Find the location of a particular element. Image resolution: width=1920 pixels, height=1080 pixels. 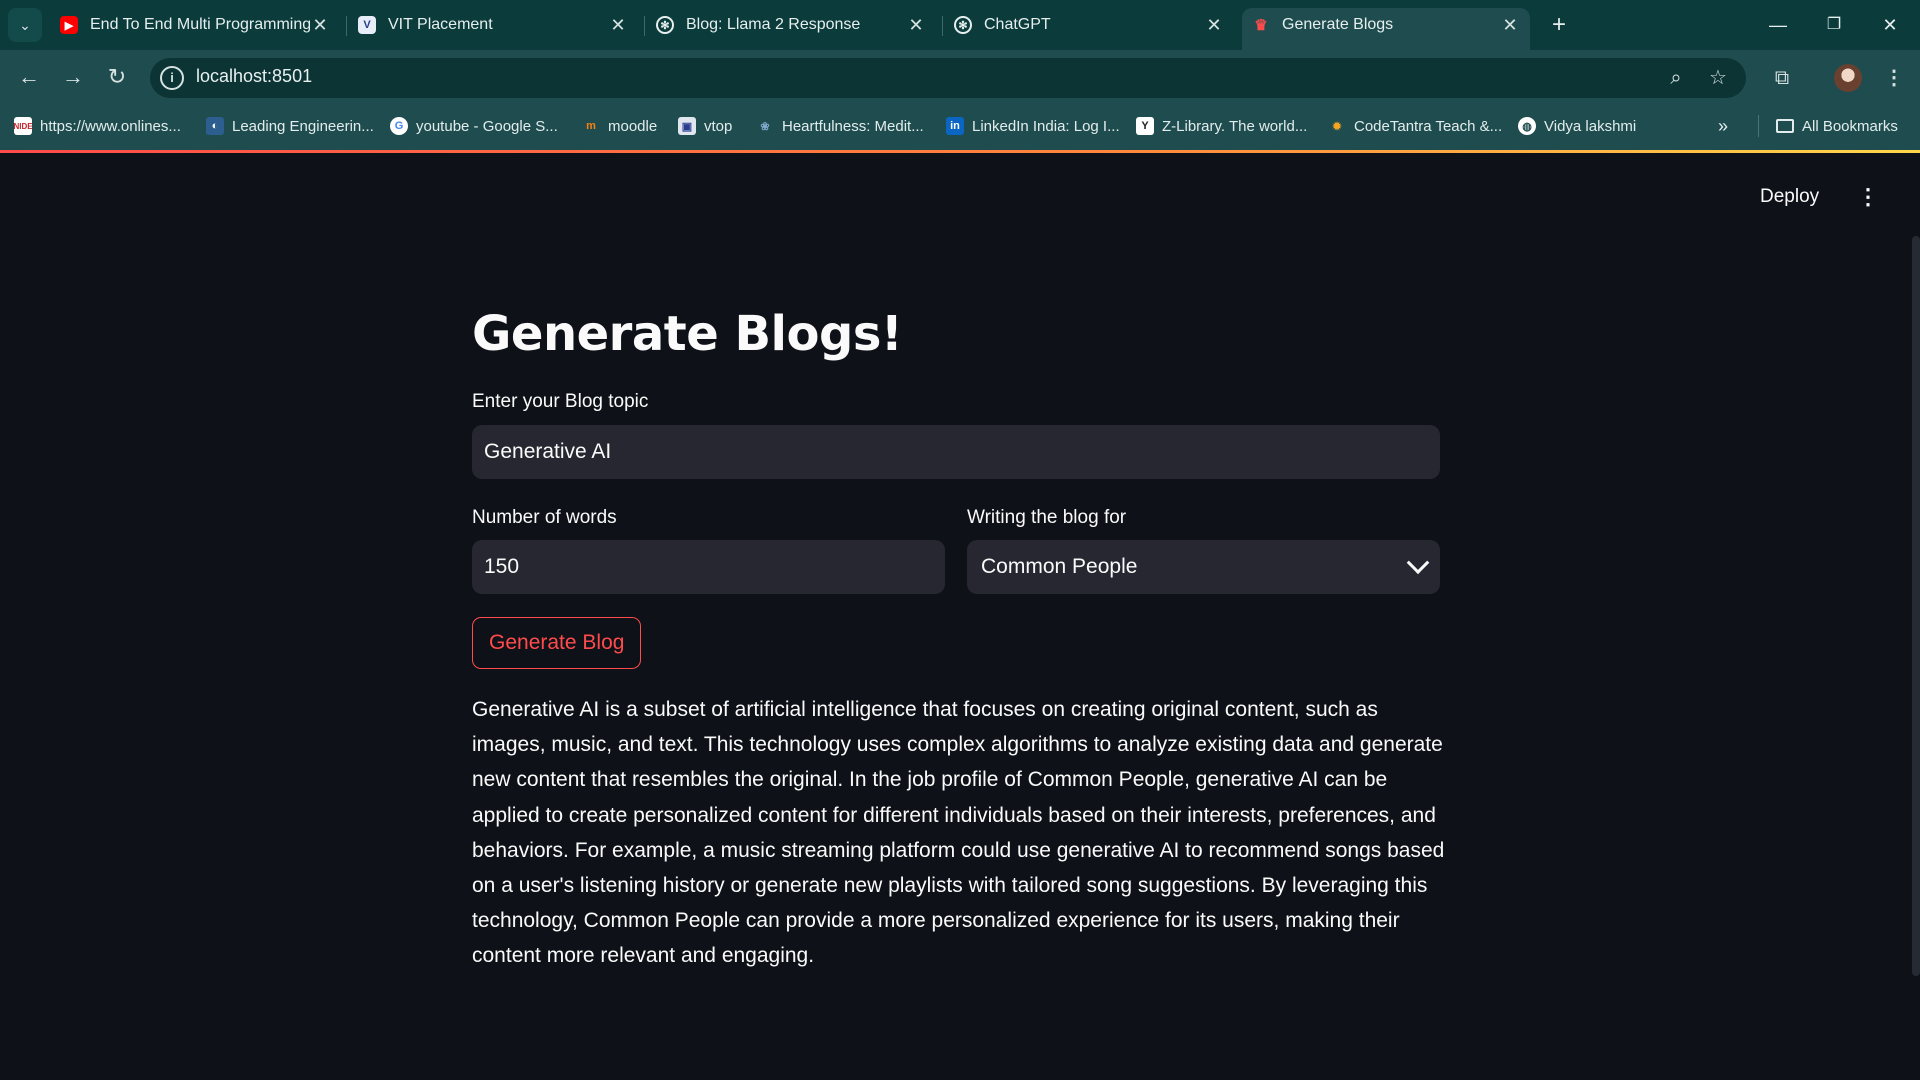

zoom-icon: ⌕ is located at coordinates (1676, 78).